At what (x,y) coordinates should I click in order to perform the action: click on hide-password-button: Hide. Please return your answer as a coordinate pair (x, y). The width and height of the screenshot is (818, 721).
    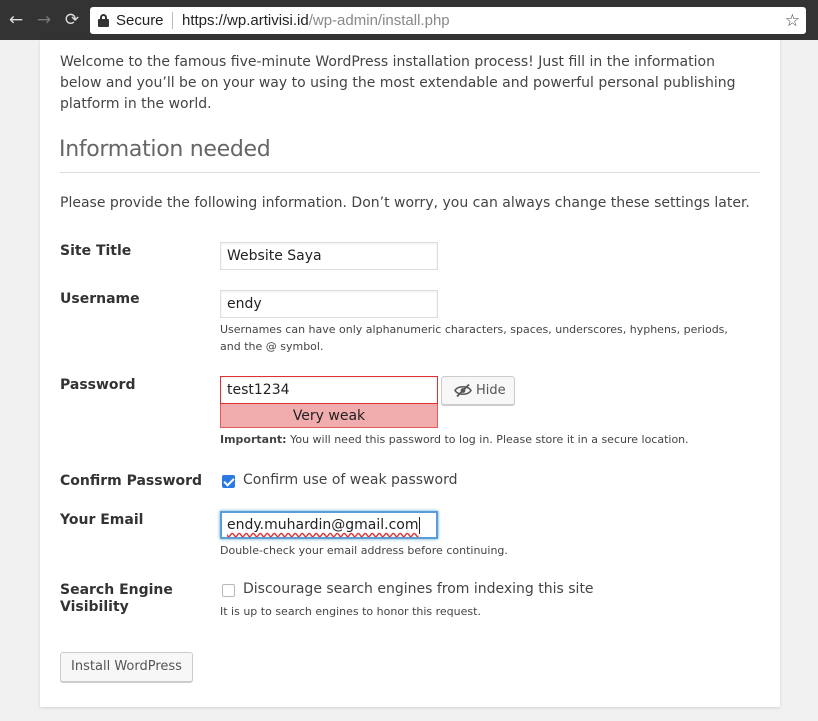
    Looking at the image, I should click on (478, 390).